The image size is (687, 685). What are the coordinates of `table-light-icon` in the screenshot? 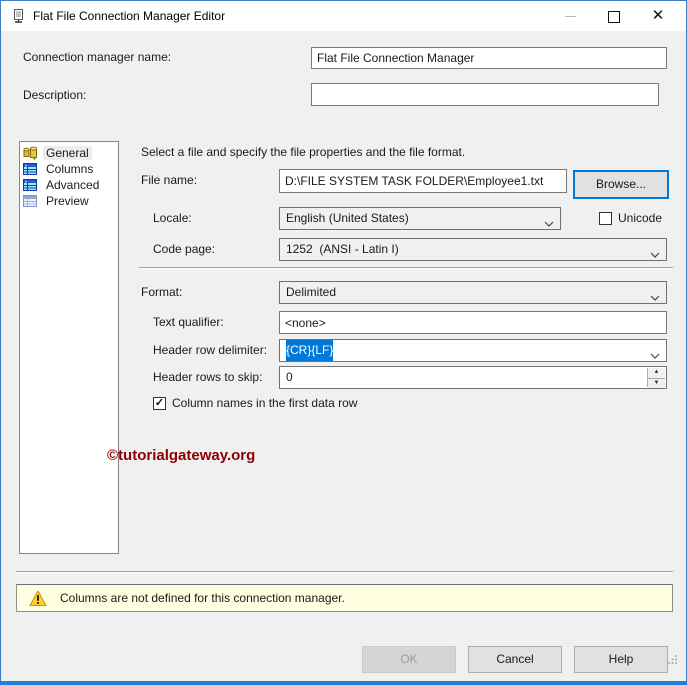 It's located at (31, 201).